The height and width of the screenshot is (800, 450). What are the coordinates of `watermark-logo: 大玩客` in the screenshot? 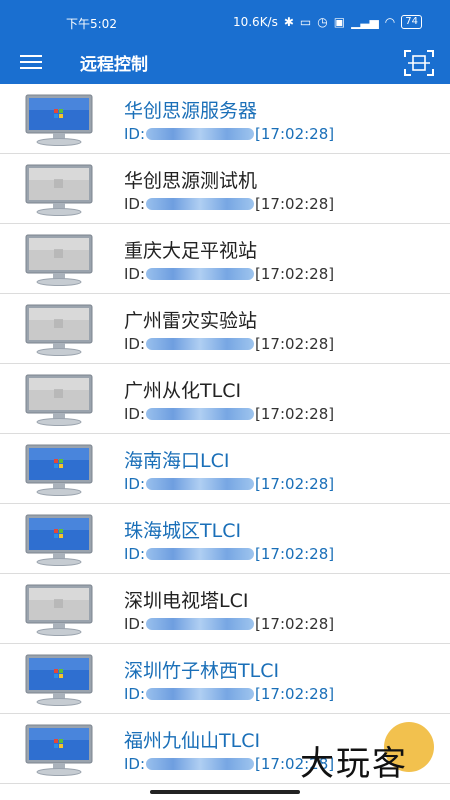 It's located at (354, 764).